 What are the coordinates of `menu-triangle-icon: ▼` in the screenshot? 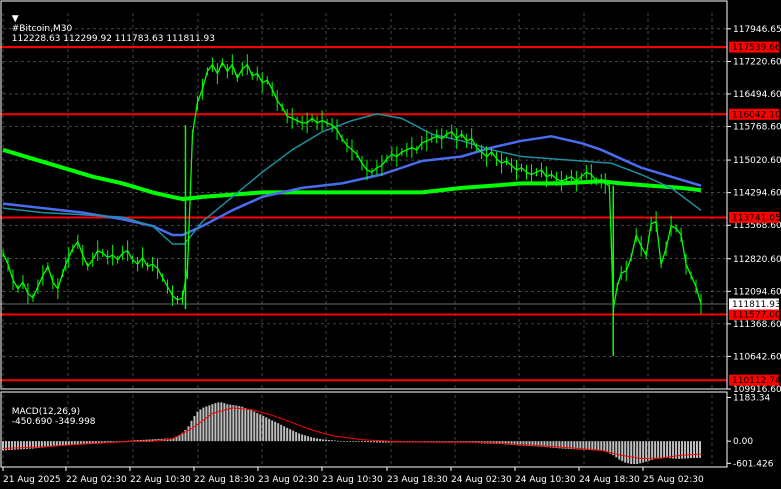 It's located at (15, 19).